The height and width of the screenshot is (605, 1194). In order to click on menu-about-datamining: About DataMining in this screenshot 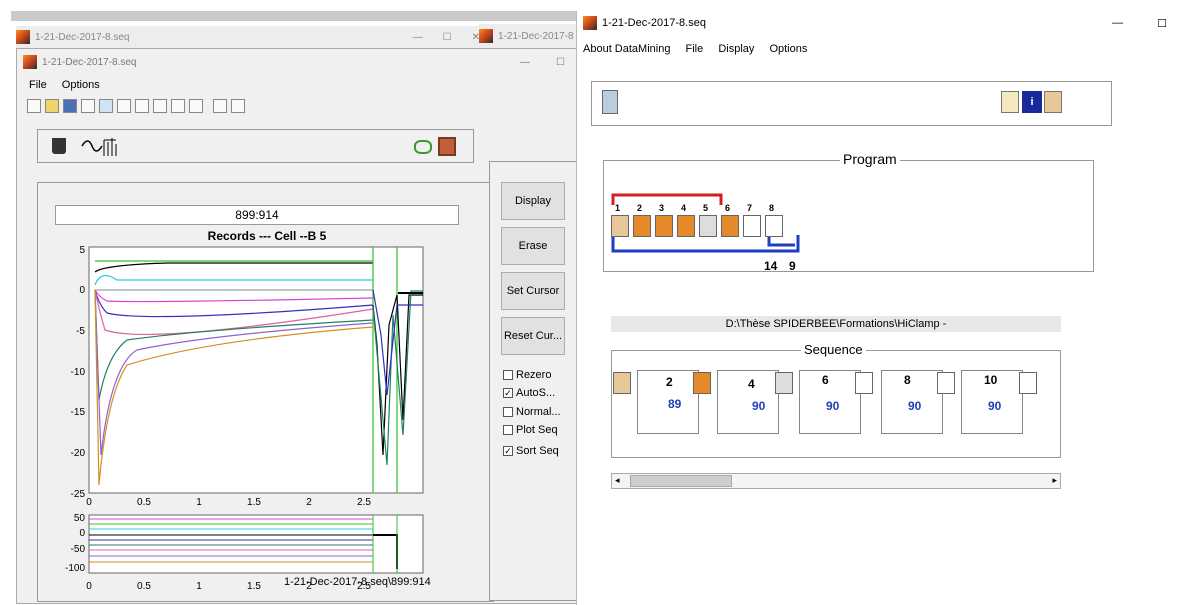, I will do `click(626, 49)`.